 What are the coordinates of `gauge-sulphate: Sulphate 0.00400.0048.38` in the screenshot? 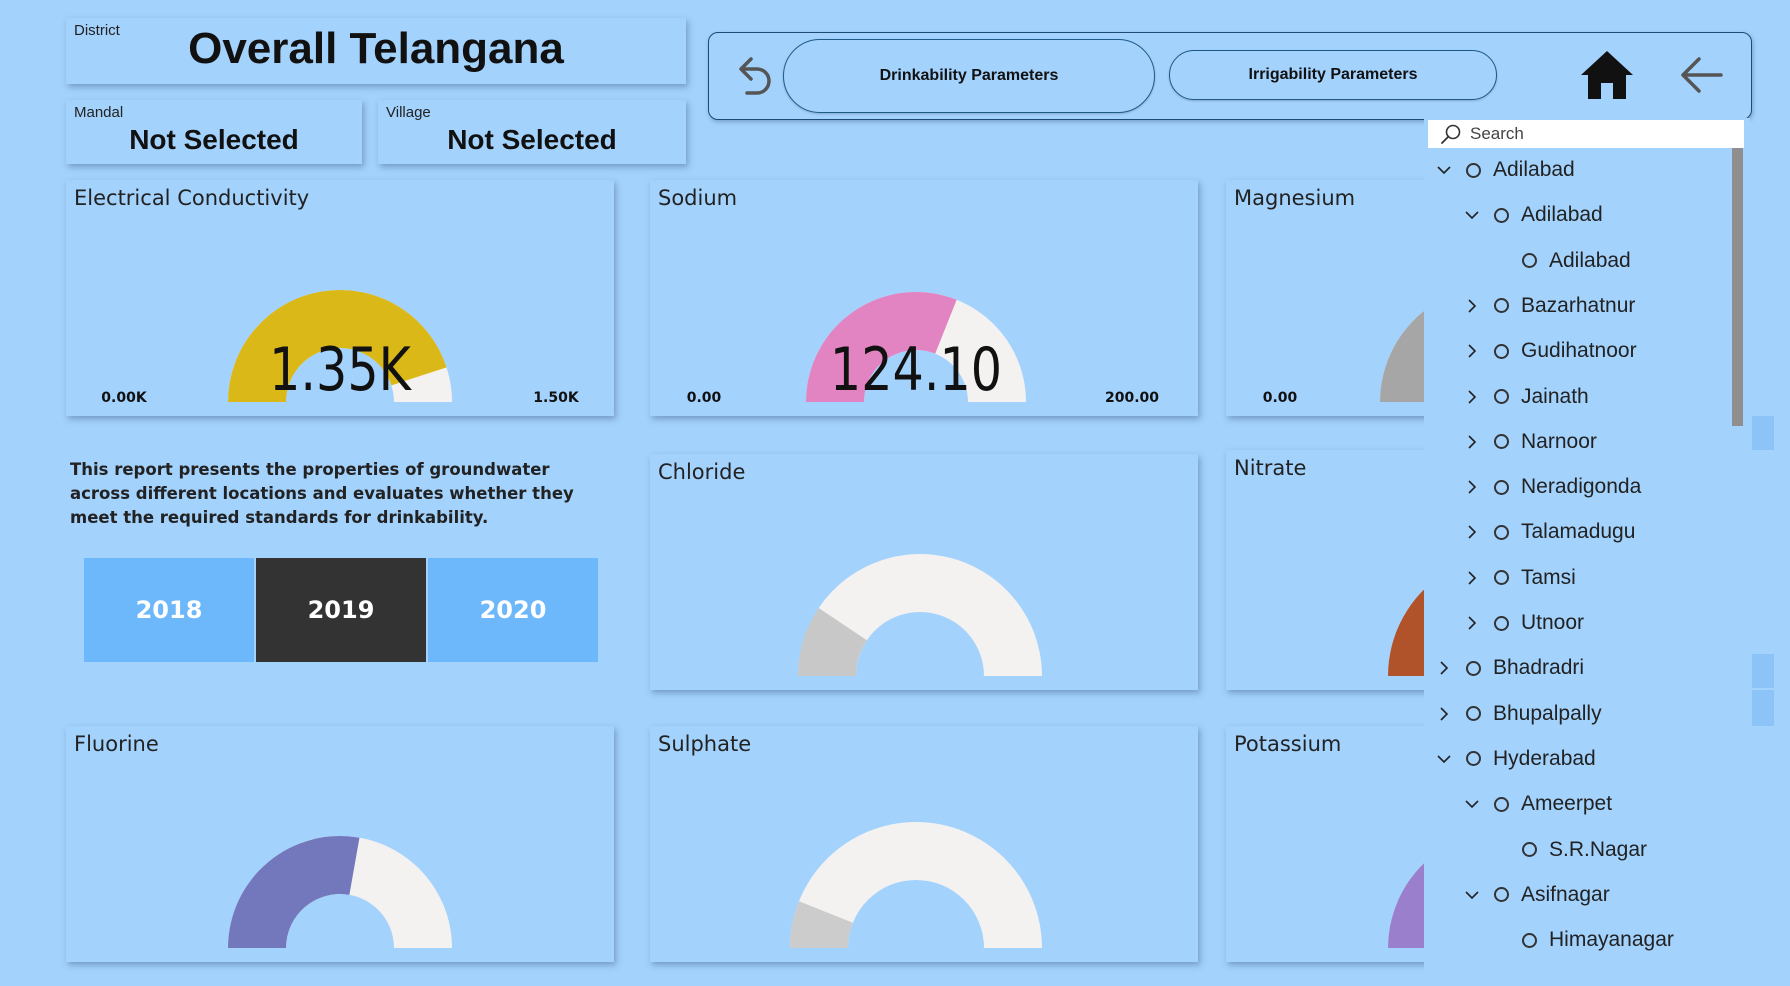 It's located at (924, 844).